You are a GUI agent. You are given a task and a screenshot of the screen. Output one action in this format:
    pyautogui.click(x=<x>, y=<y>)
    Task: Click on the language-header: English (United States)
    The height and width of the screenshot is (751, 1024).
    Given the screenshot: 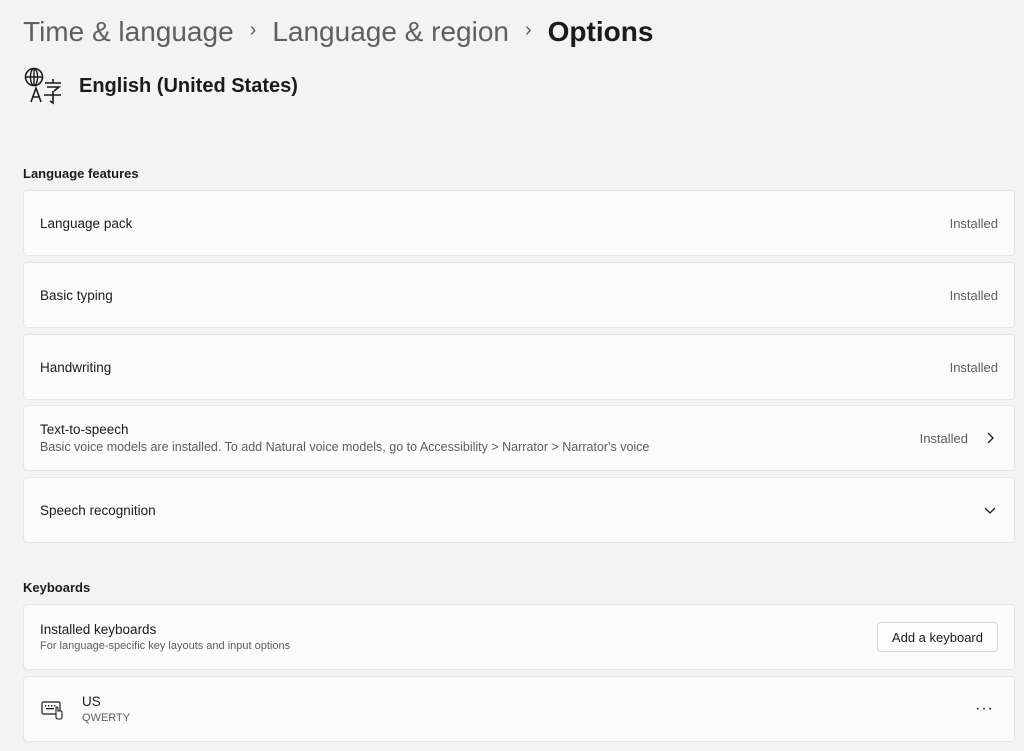 What is the action you would take?
    pyautogui.click(x=160, y=86)
    